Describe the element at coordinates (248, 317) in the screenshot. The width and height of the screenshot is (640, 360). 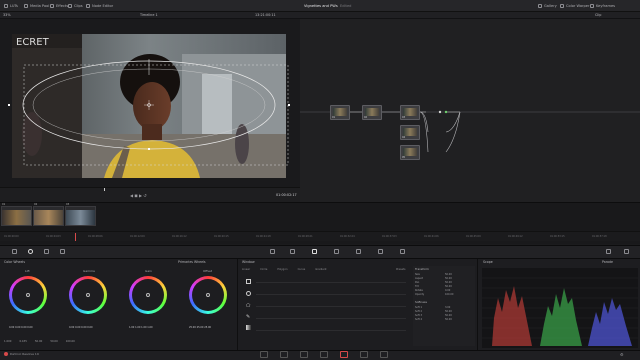
I see `window-pen-icon: ✎` at that location.